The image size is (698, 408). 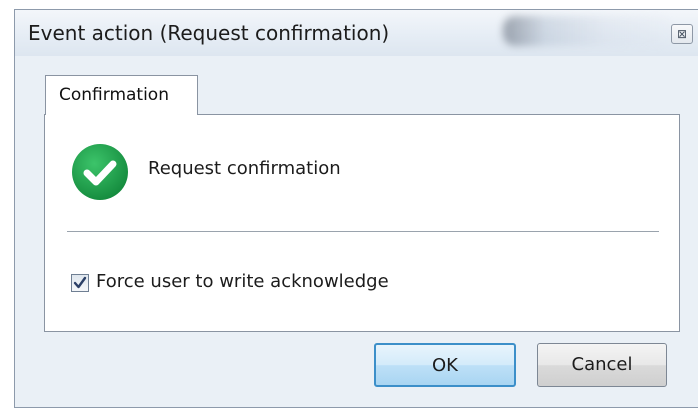 What do you see at coordinates (209, 33) in the screenshot?
I see `window-title: Event action (Request confirmation)` at bounding box center [209, 33].